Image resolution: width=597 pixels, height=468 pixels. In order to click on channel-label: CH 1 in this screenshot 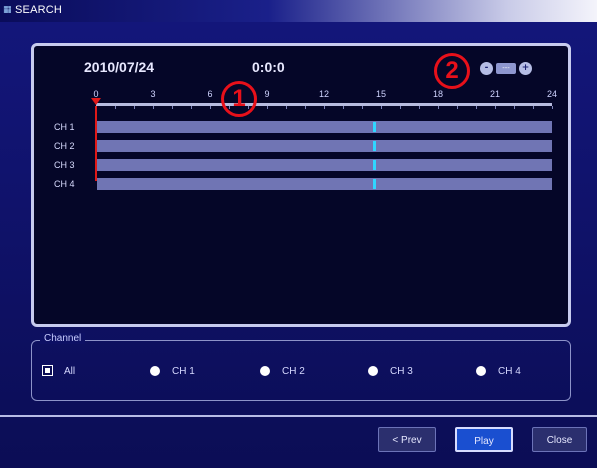, I will do `click(64, 127)`.